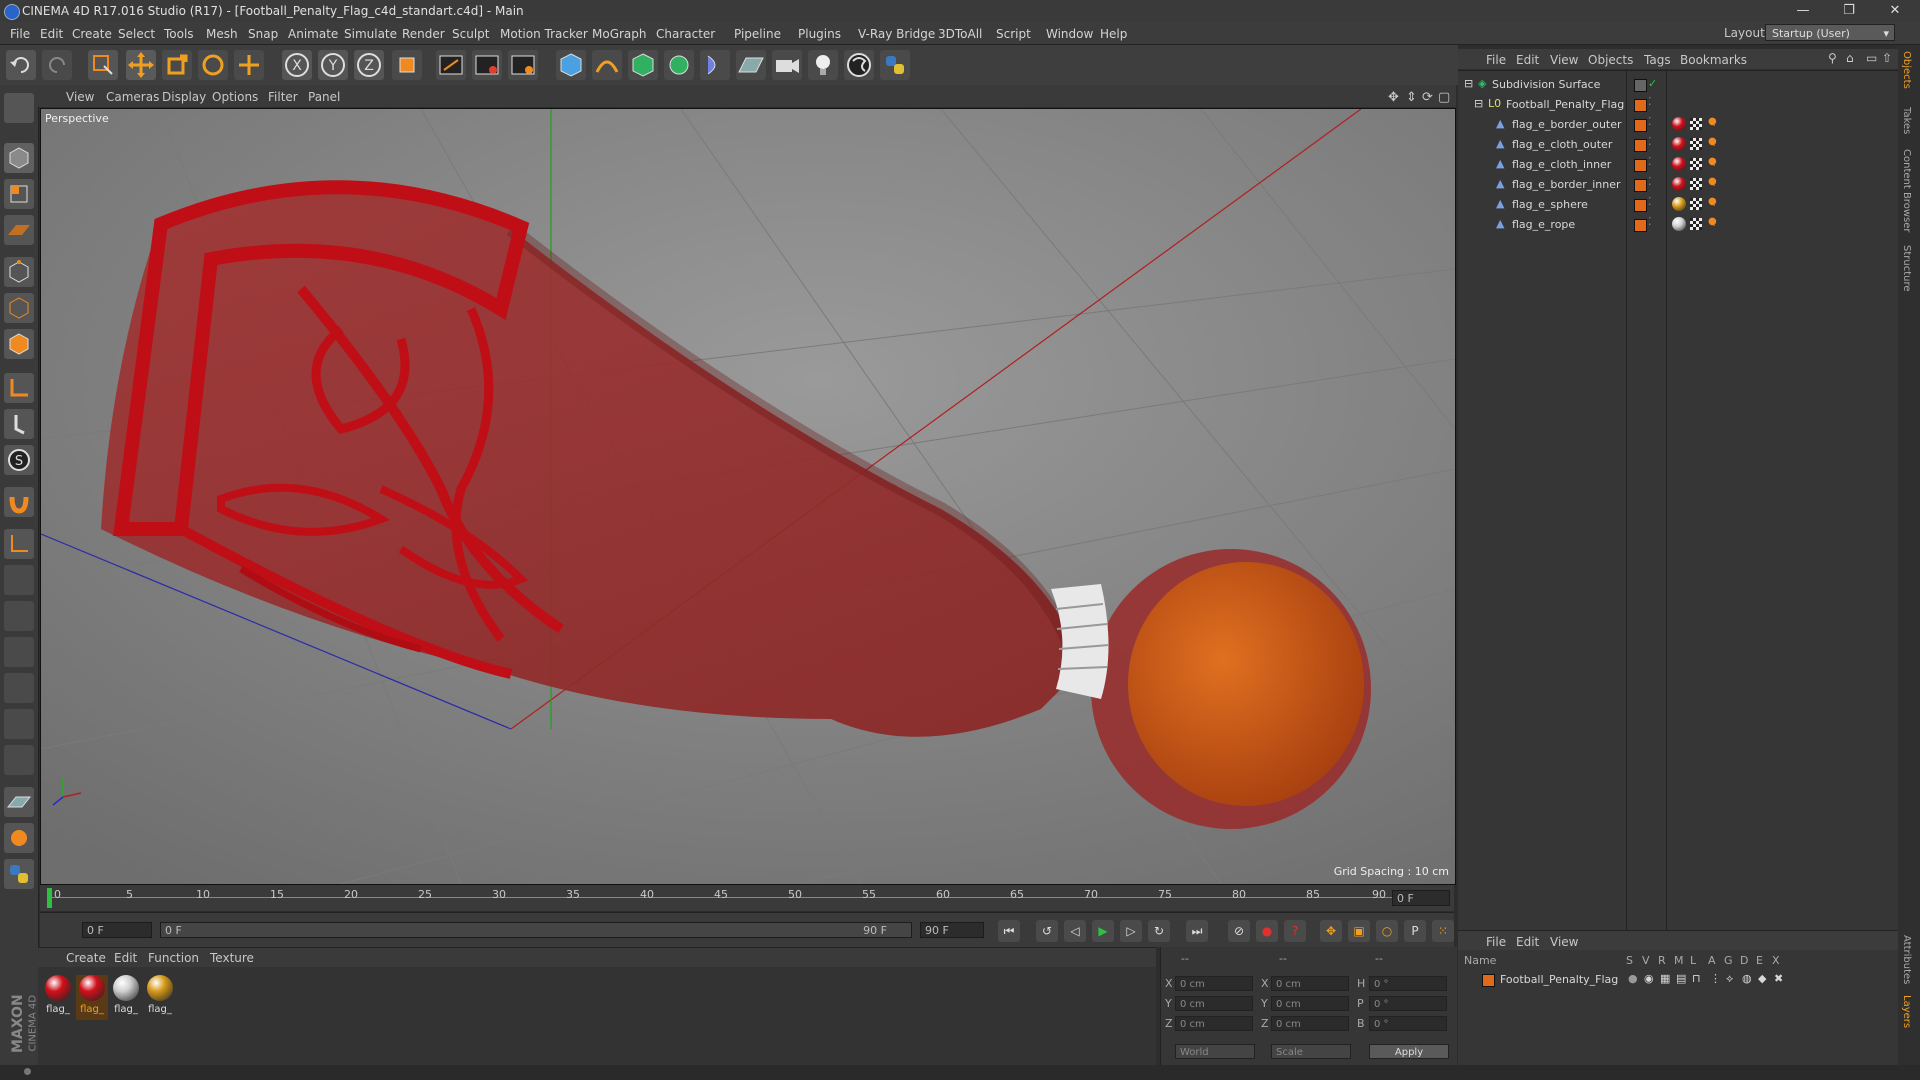  What do you see at coordinates (1678, 84) in the screenshot?
I see `object-row: ⊟ ◈ Subdivision Surface ✓` at bounding box center [1678, 84].